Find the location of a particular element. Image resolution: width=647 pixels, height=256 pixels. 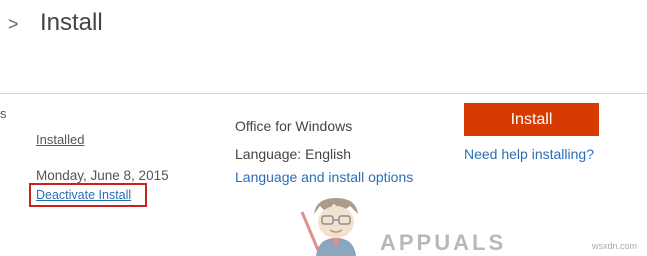

cut-off-text: s is located at coordinates (3, 113).